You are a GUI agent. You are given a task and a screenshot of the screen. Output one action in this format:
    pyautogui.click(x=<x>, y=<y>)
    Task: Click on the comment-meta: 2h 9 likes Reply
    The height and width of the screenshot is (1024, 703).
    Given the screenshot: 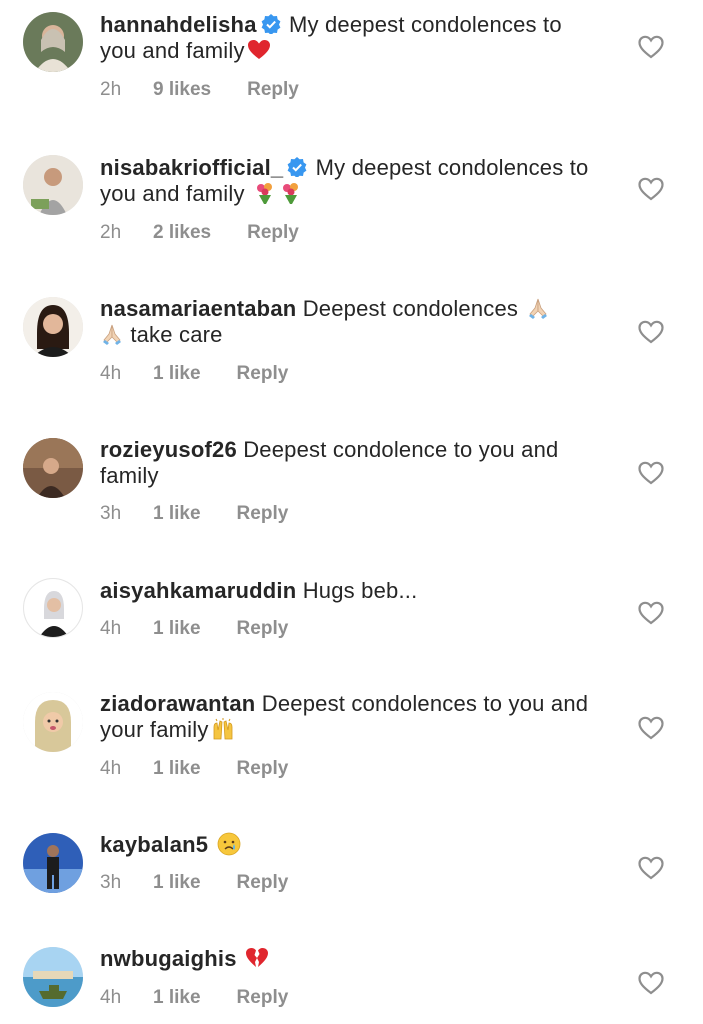 What is the action you would take?
    pyautogui.click(x=199, y=90)
    